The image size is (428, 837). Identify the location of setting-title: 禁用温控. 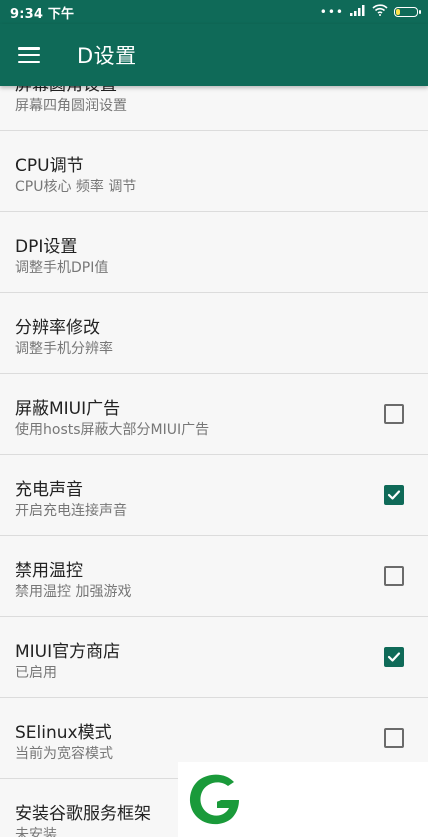
(49, 571).